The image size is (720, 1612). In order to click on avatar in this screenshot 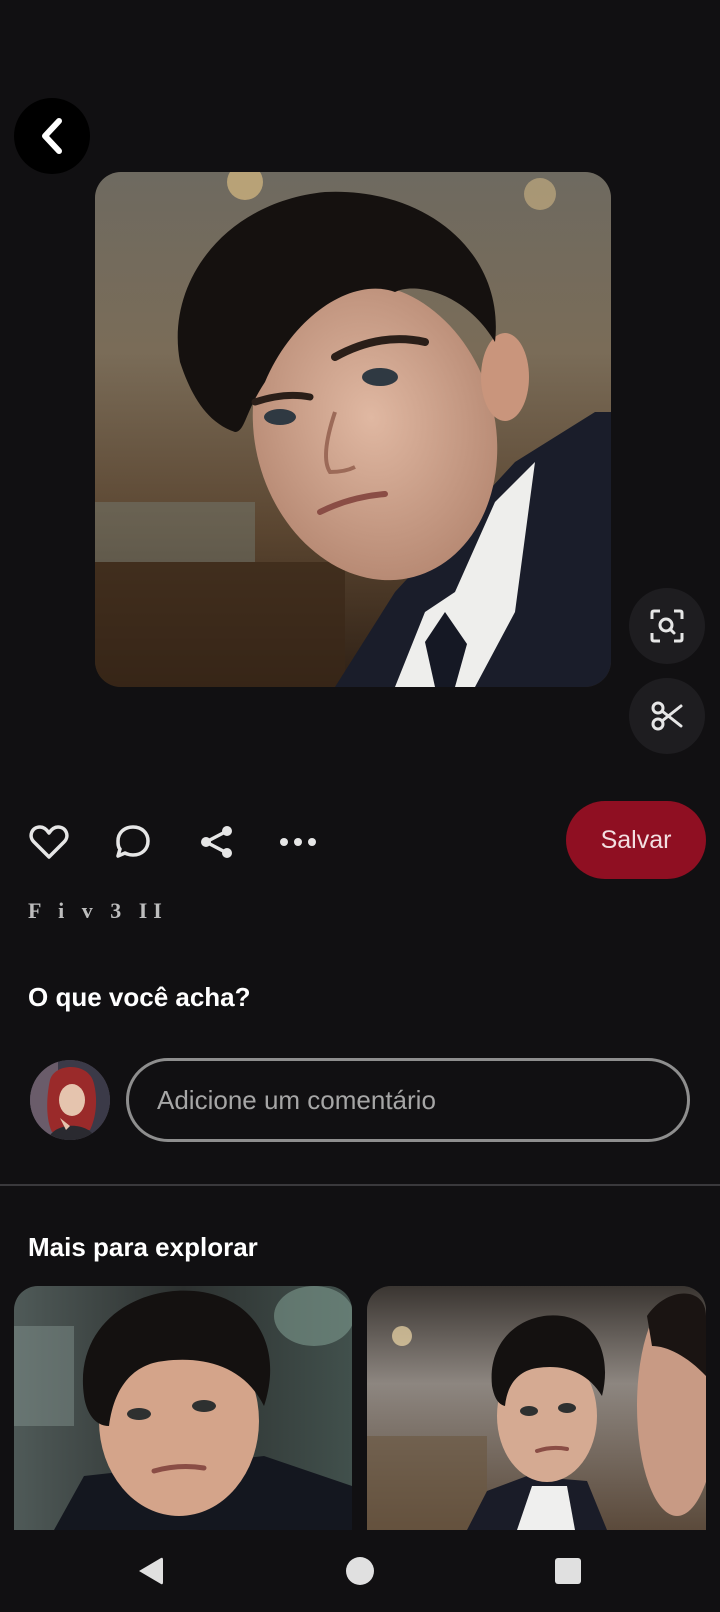, I will do `click(70, 1100)`.